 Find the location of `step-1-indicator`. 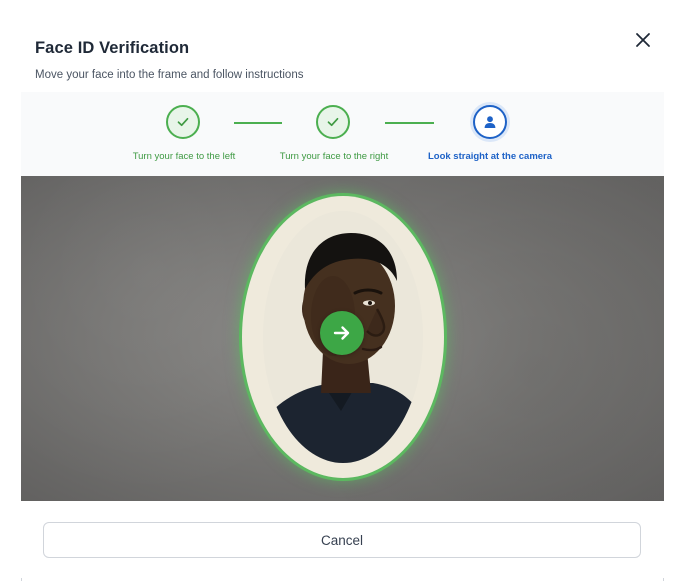

step-1-indicator is located at coordinates (183, 122).